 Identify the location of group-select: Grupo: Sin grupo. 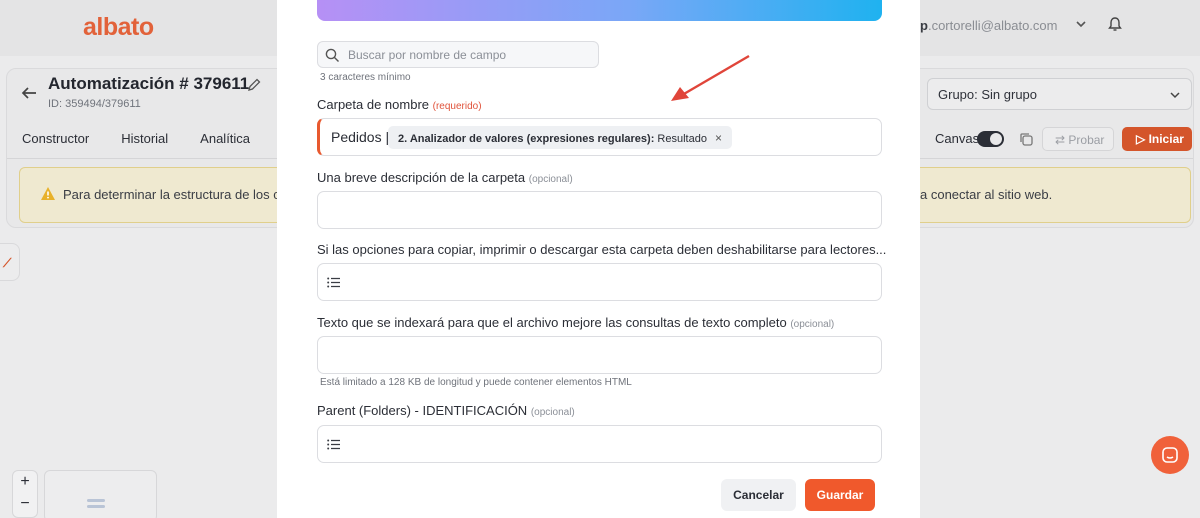
(1059, 94).